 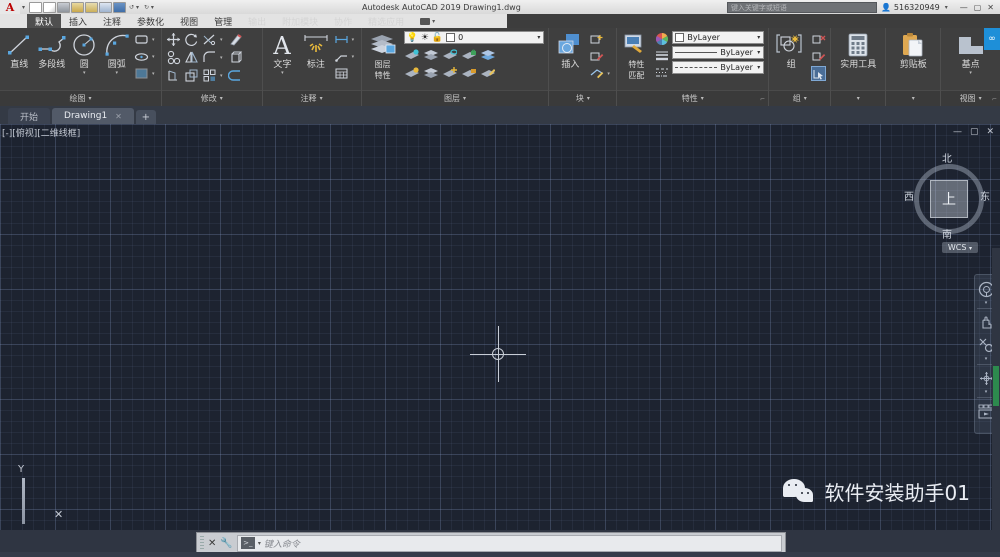 What do you see at coordinates (191, 75) in the screenshot?
I see `scale-icon` at bounding box center [191, 75].